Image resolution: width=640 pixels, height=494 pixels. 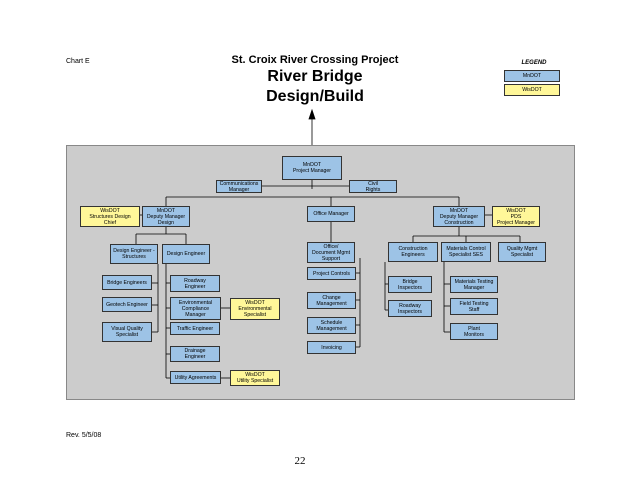 I want to click on project-manager-box: MnDOT Project Manager, so click(x=312, y=168).